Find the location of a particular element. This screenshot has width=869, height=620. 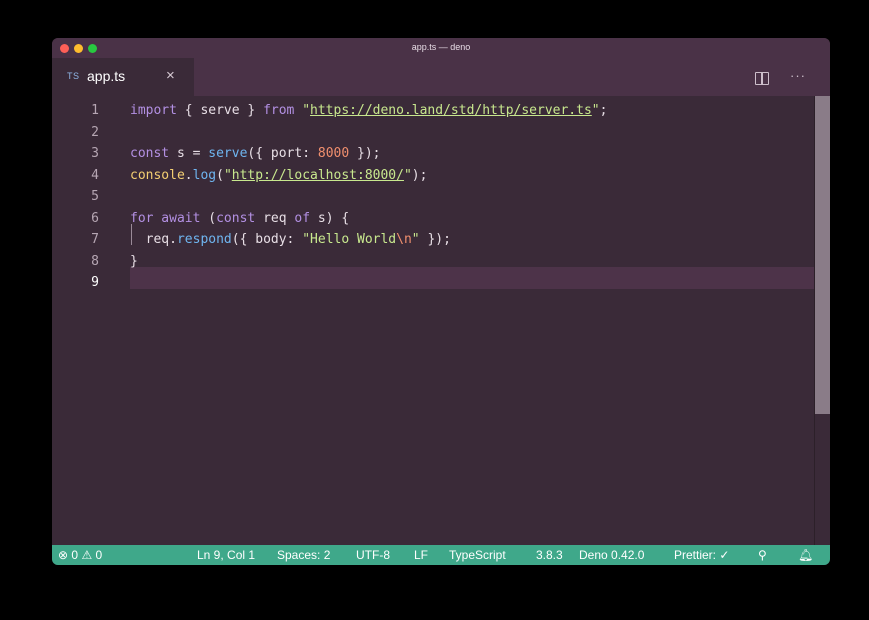

code-token: console is located at coordinates (157, 175).